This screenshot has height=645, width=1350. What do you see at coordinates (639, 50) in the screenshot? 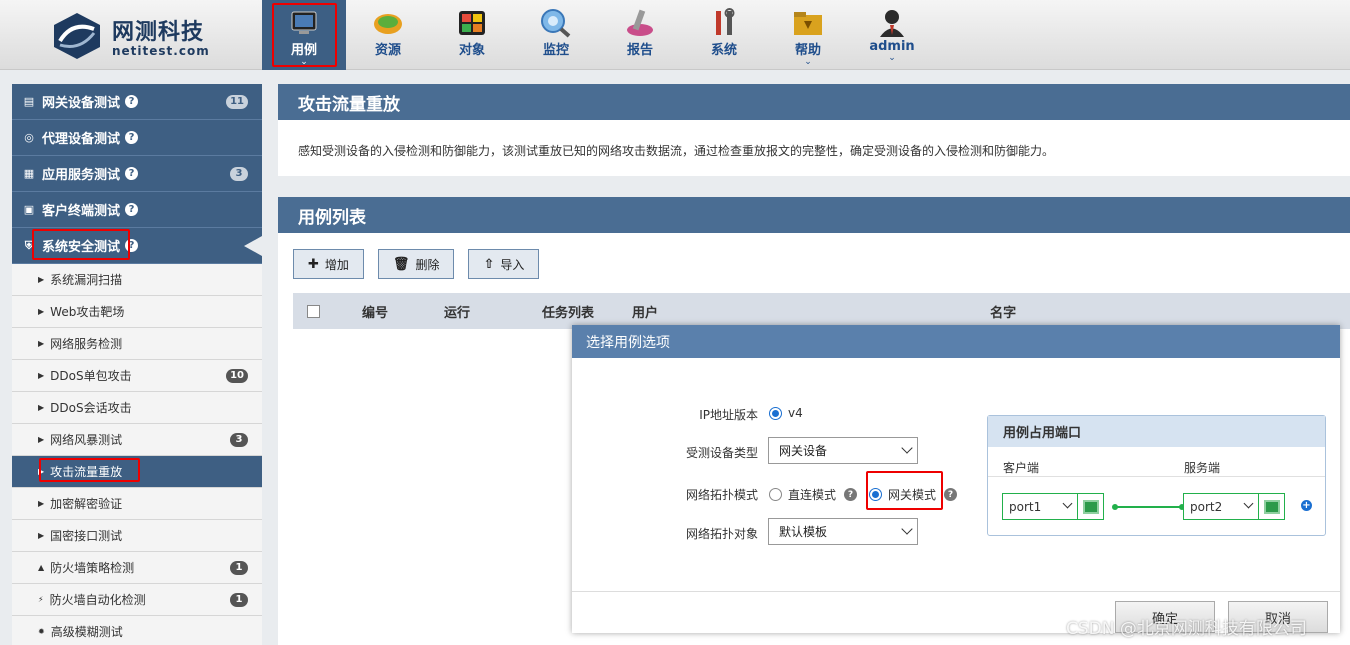
I see `nav-label: 报告` at bounding box center [639, 50].